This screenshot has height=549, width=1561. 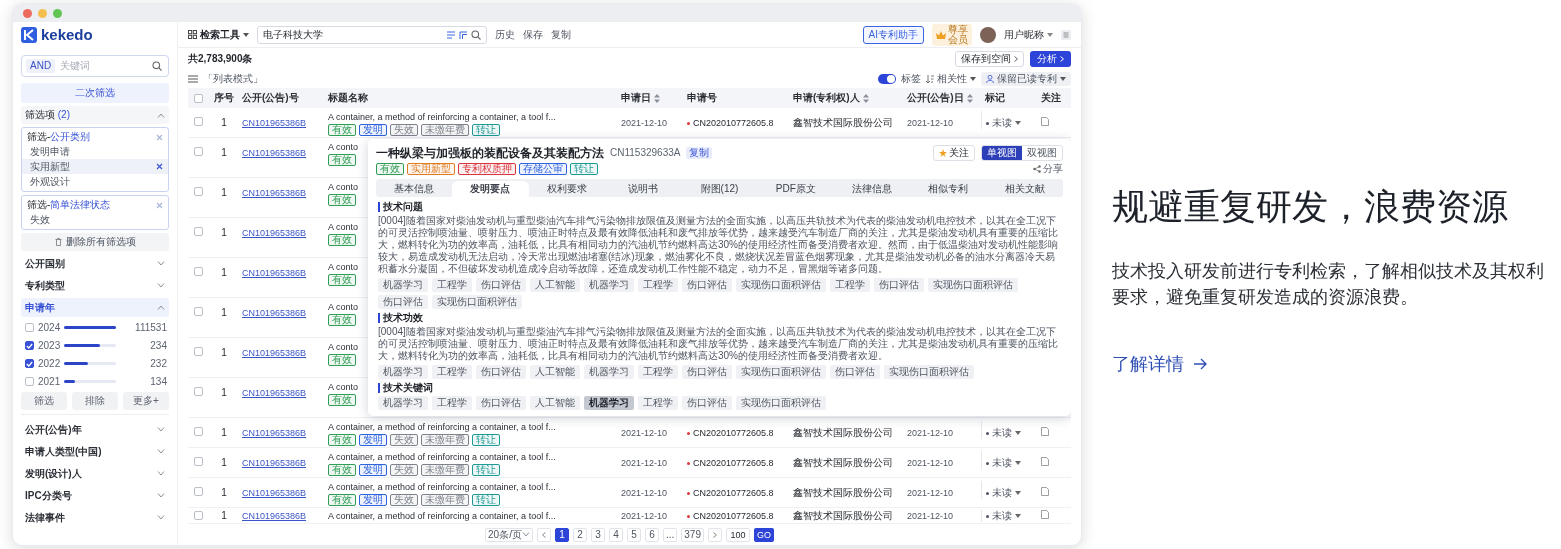 What do you see at coordinates (561, 534) in the screenshot?
I see `page-button: 1` at bounding box center [561, 534].